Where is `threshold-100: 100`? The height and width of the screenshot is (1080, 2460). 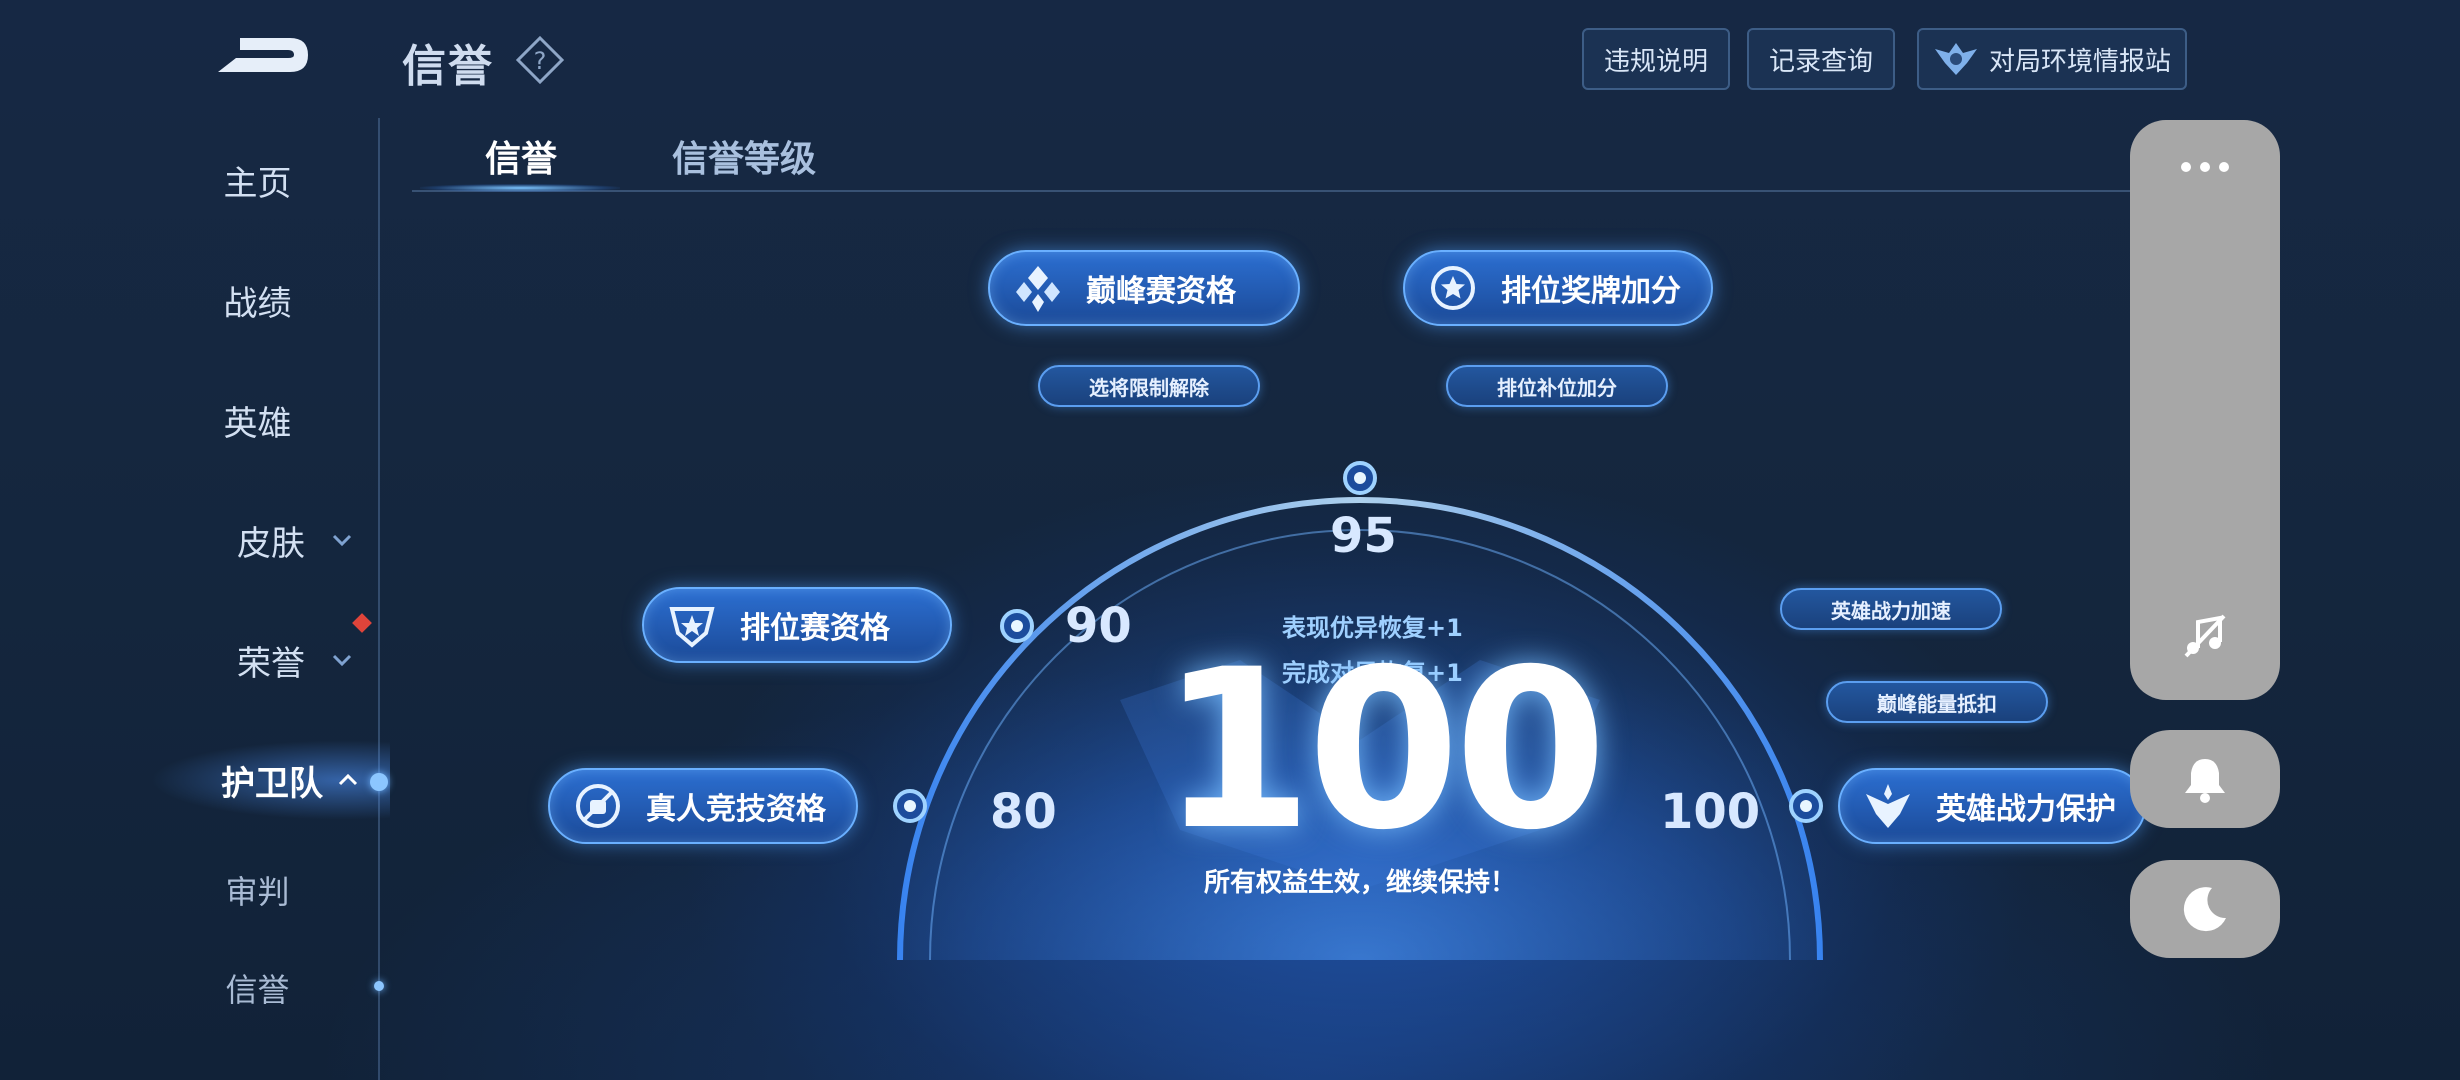 threshold-100: 100 is located at coordinates (1710, 812).